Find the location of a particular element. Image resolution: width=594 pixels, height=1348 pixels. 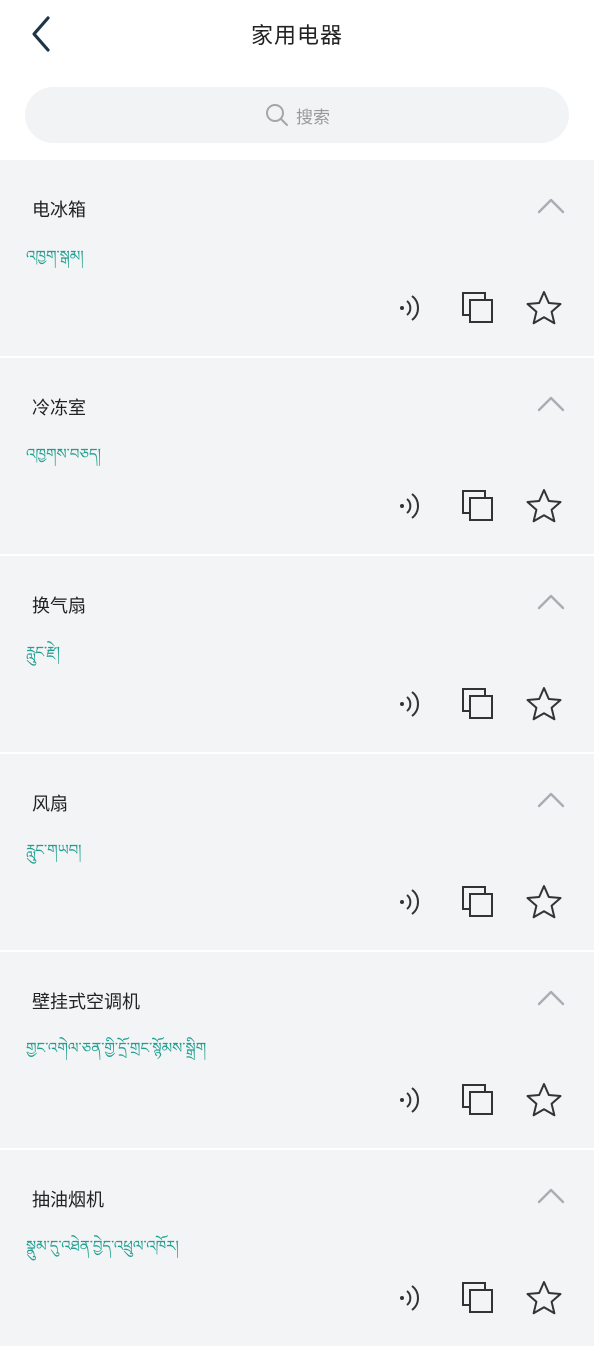

list-item: 换气扇 རླུང་རྫེ། is located at coordinates (297, 654).